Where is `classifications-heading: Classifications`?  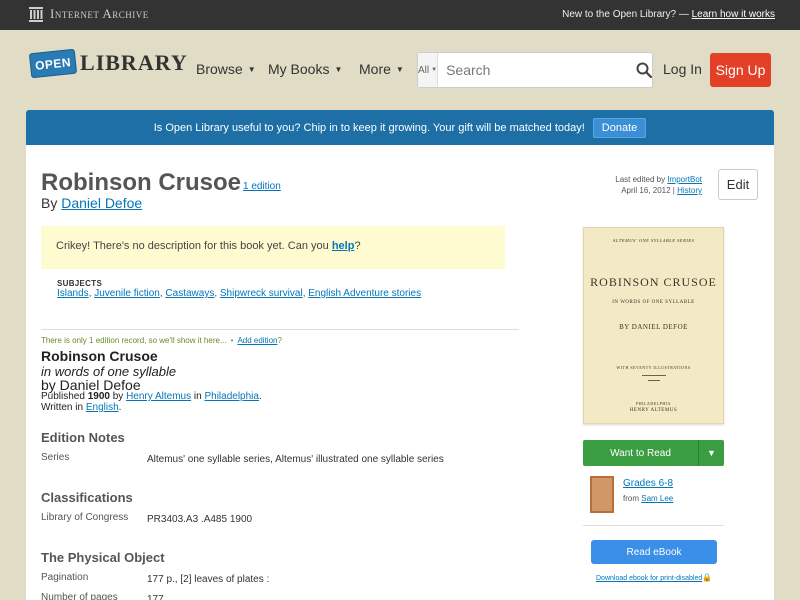
classifications-heading: Classifications is located at coordinates (87, 497).